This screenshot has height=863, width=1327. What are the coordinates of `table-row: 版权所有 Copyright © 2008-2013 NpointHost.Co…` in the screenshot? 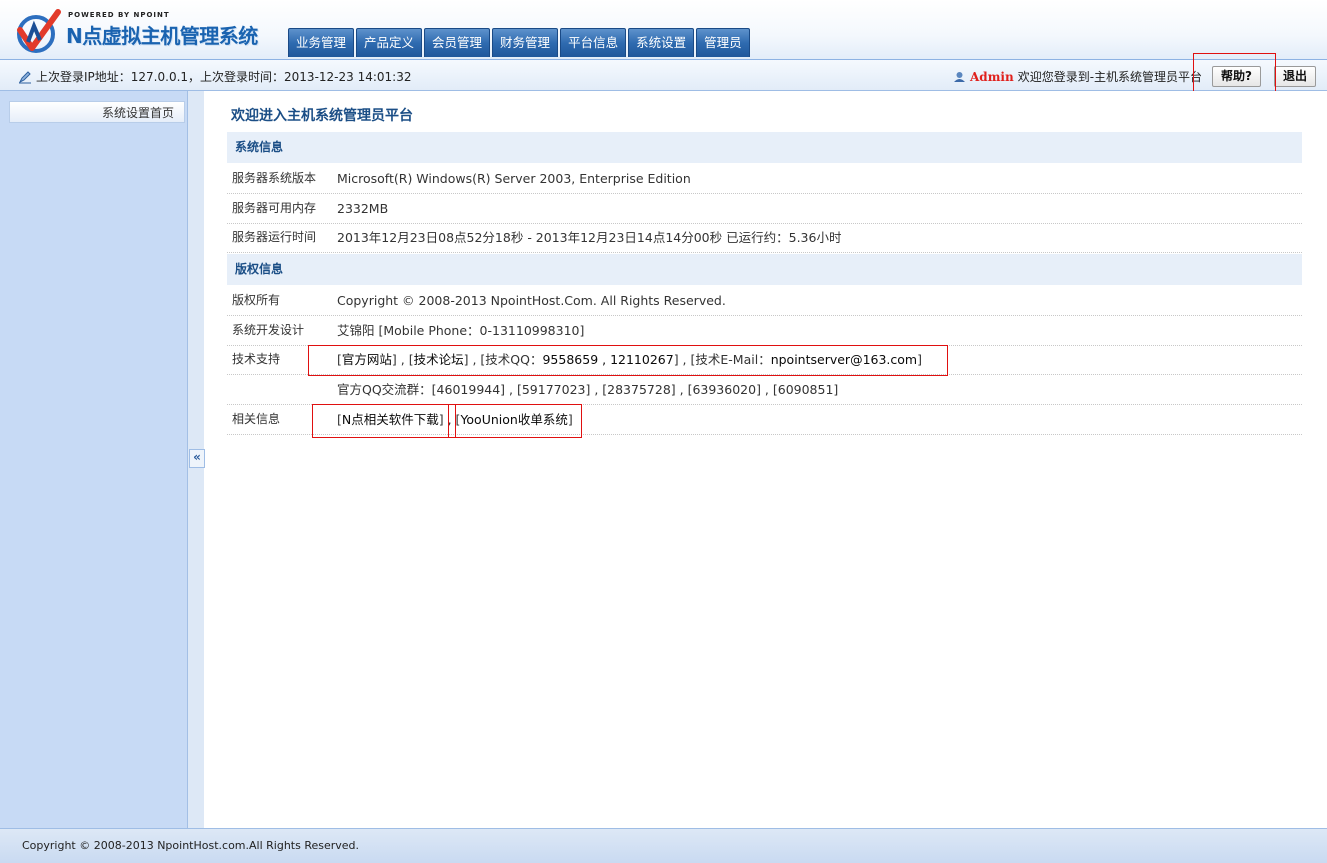 It's located at (764, 301).